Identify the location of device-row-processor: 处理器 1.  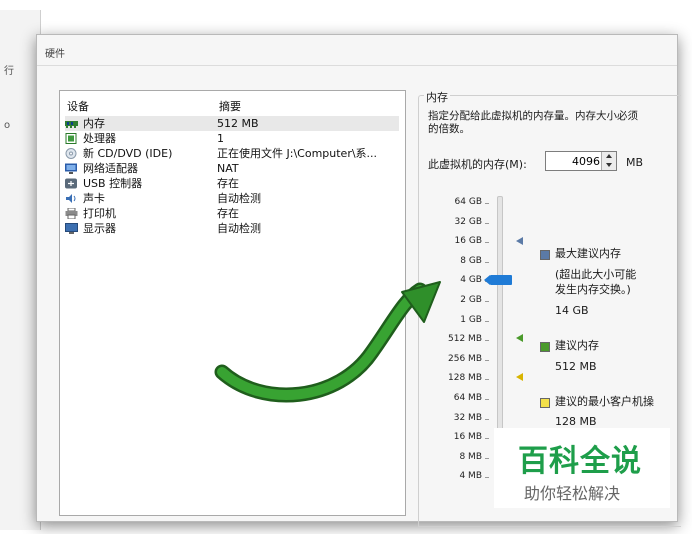
(232, 138).